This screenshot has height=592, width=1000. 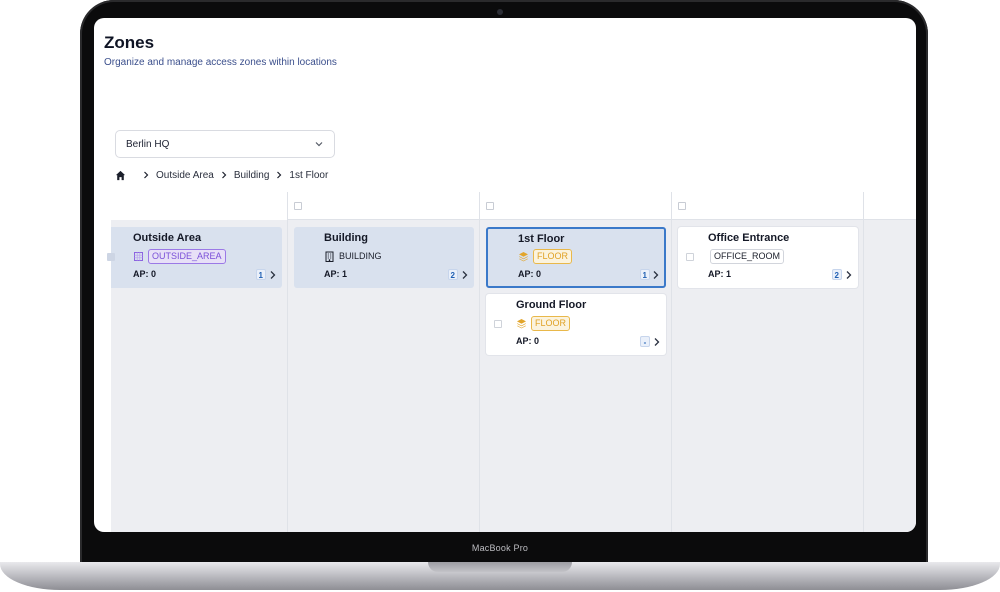 What do you see at coordinates (329, 256) in the screenshot?
I see `building-icon` at bounding box center [329, 256].